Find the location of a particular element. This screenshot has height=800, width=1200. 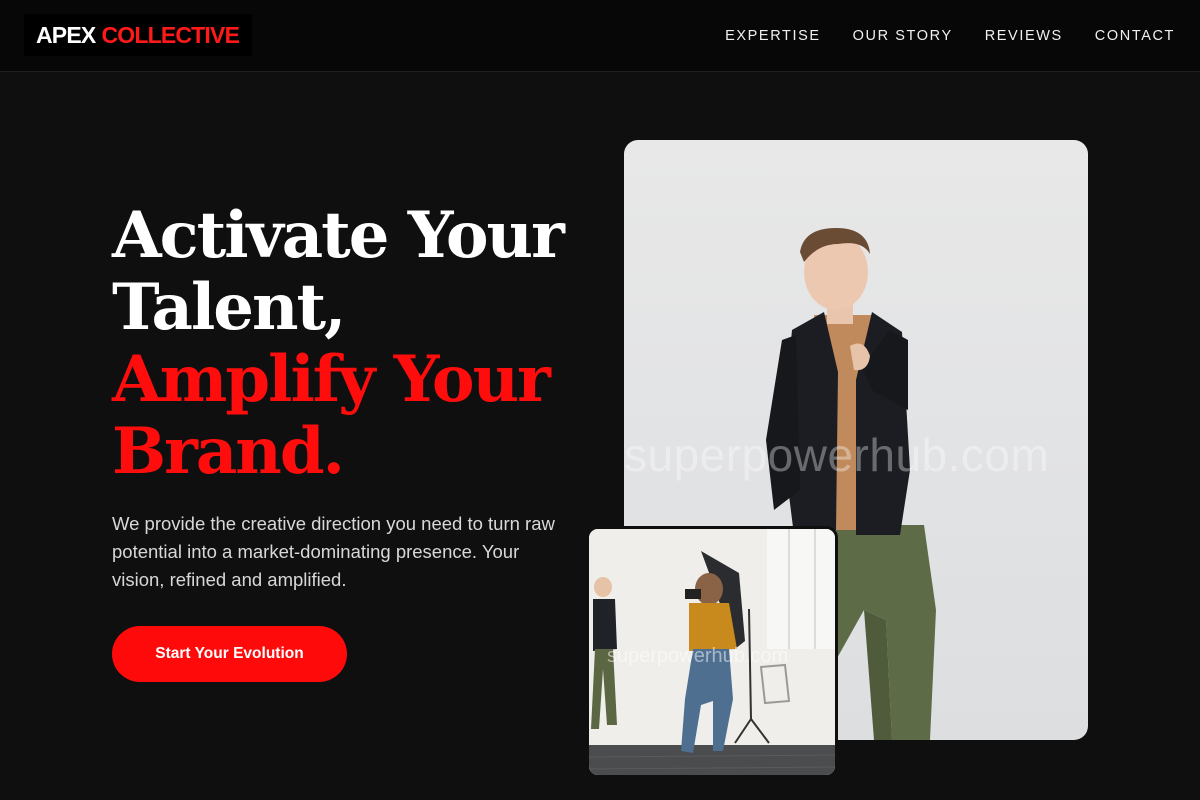

headline-line-3: Amplify Your is located at coordinates (331, 379).